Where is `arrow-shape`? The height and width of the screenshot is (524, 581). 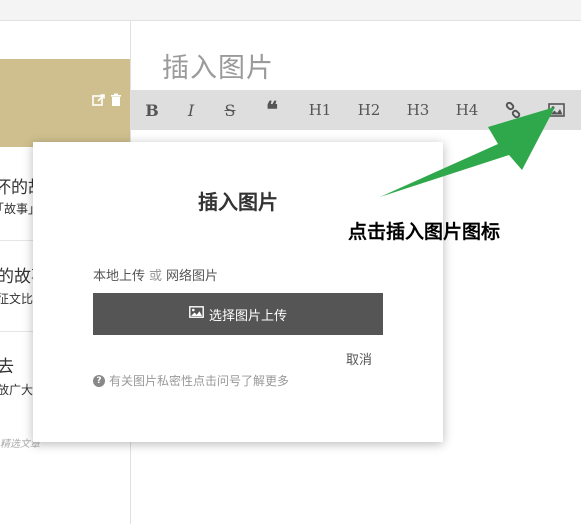 arrow-shape is located at coordinates (467, 152).